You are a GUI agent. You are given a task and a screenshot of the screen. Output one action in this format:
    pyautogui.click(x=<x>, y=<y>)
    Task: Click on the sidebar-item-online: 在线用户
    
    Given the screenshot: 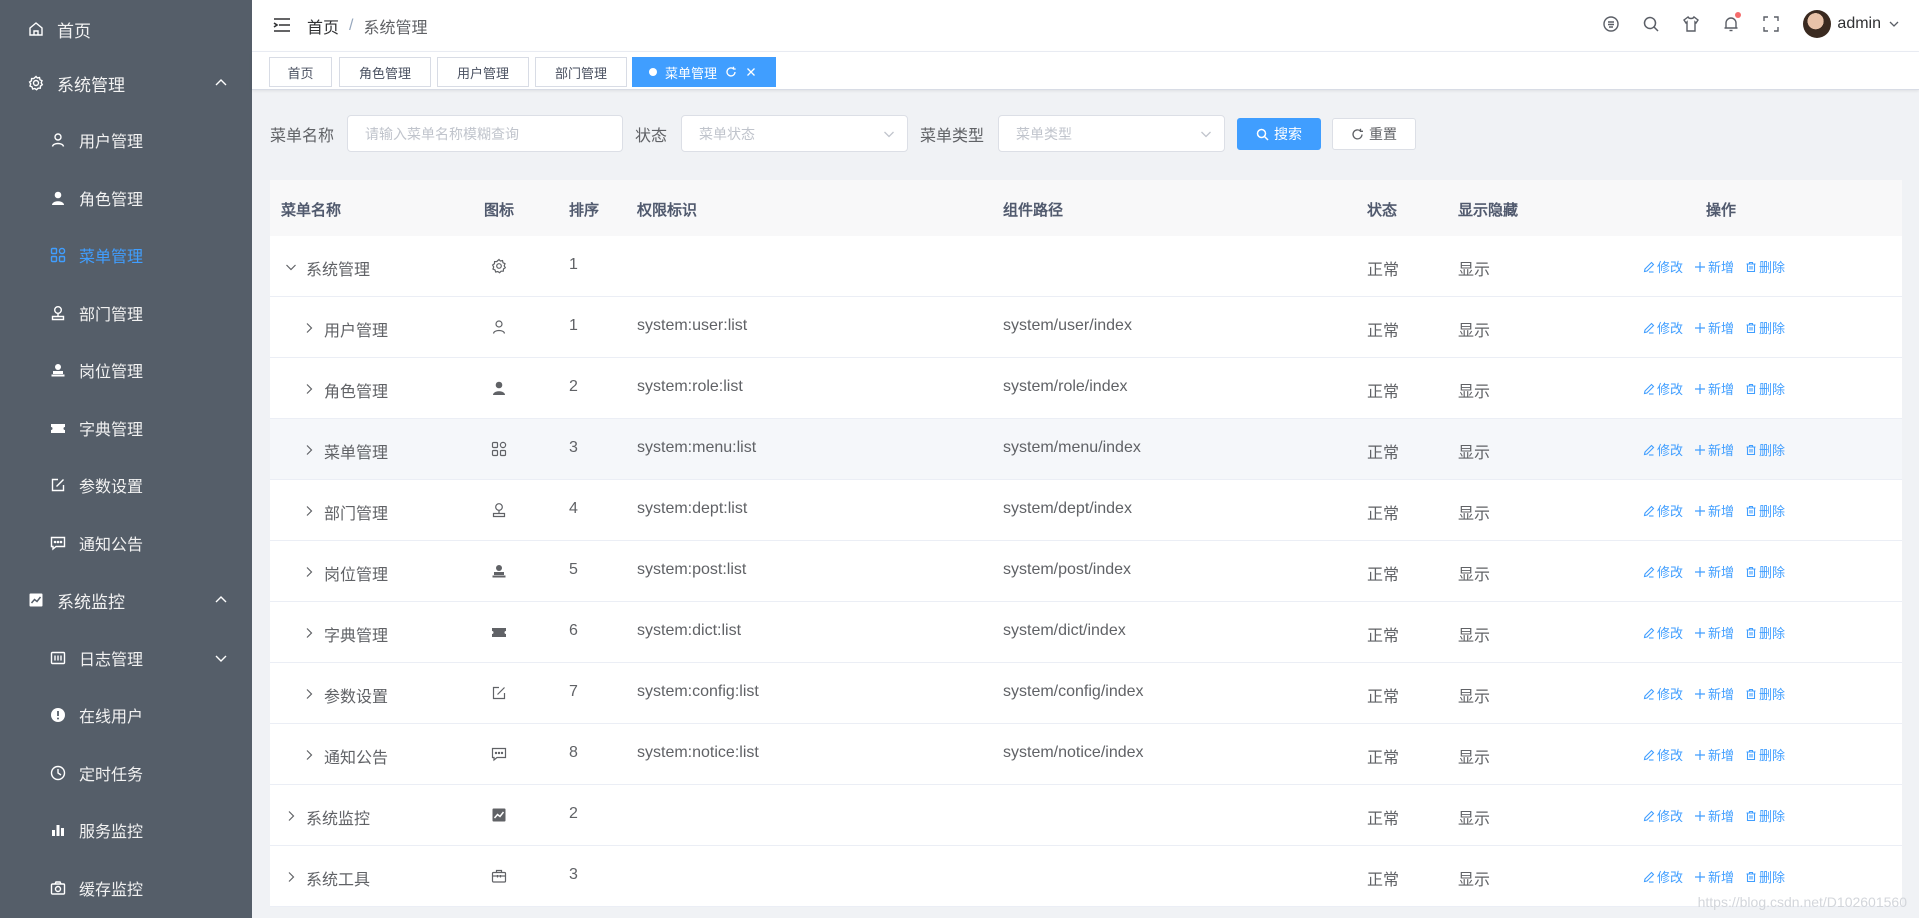 What is the action you would take?
    pyautogui.click(x=126, y=715)
    